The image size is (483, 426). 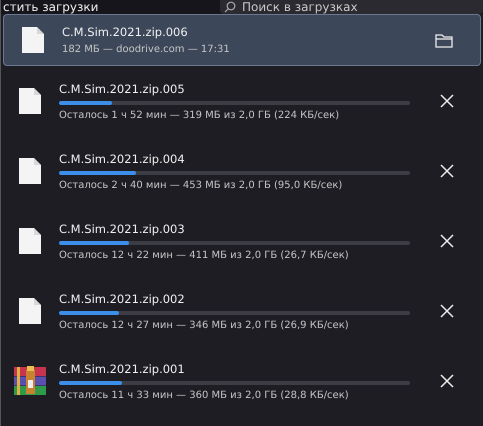 What do you see at coordinates (204, 255) in the screenshot?
I see `download-status: Осталось 12 ч 22 мин — 411 МБ из 2,0 ГБ (26,7 КБ/сек)` at bounding box center [204, 255].